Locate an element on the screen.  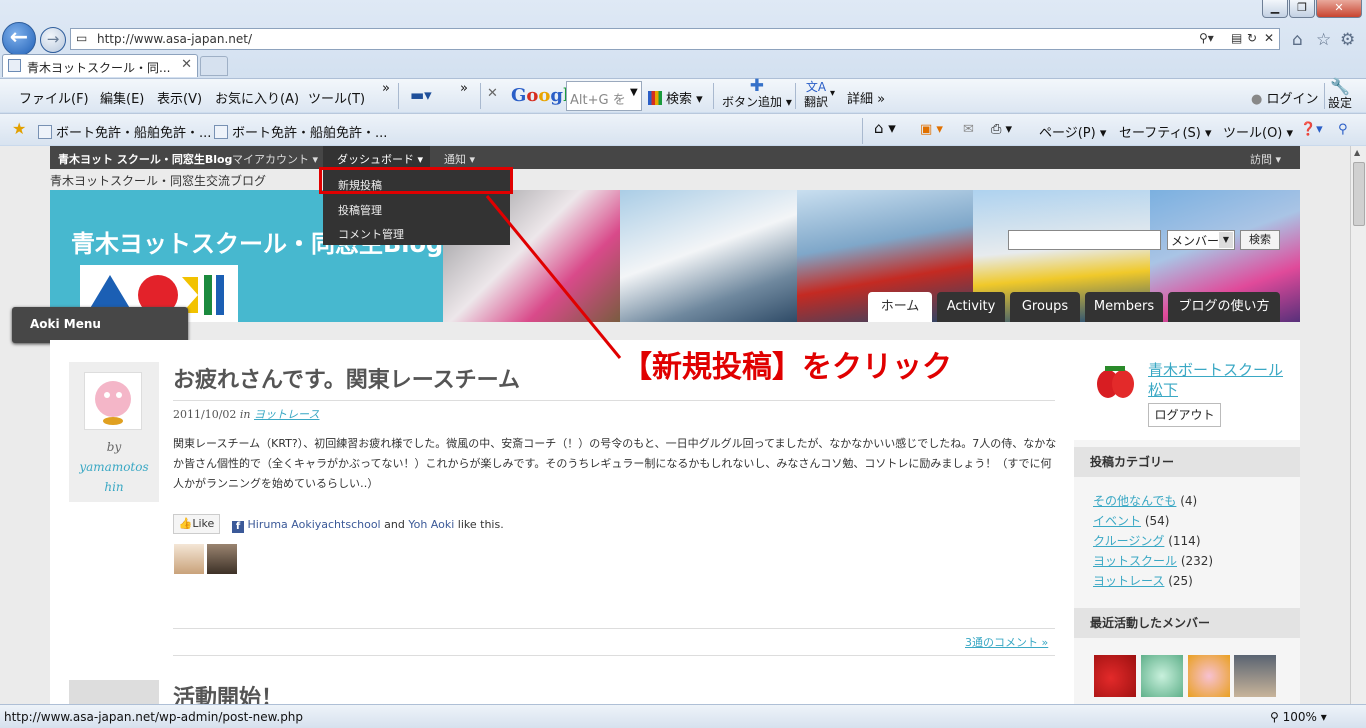
maximize-button: ❐ is located at coordinates (1302, 9).